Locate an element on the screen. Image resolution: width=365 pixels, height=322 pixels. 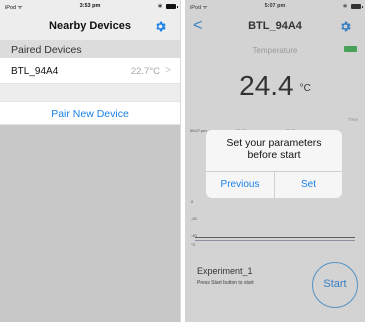
device-temperature: 22.7°C is located at coordinates (145, 71).